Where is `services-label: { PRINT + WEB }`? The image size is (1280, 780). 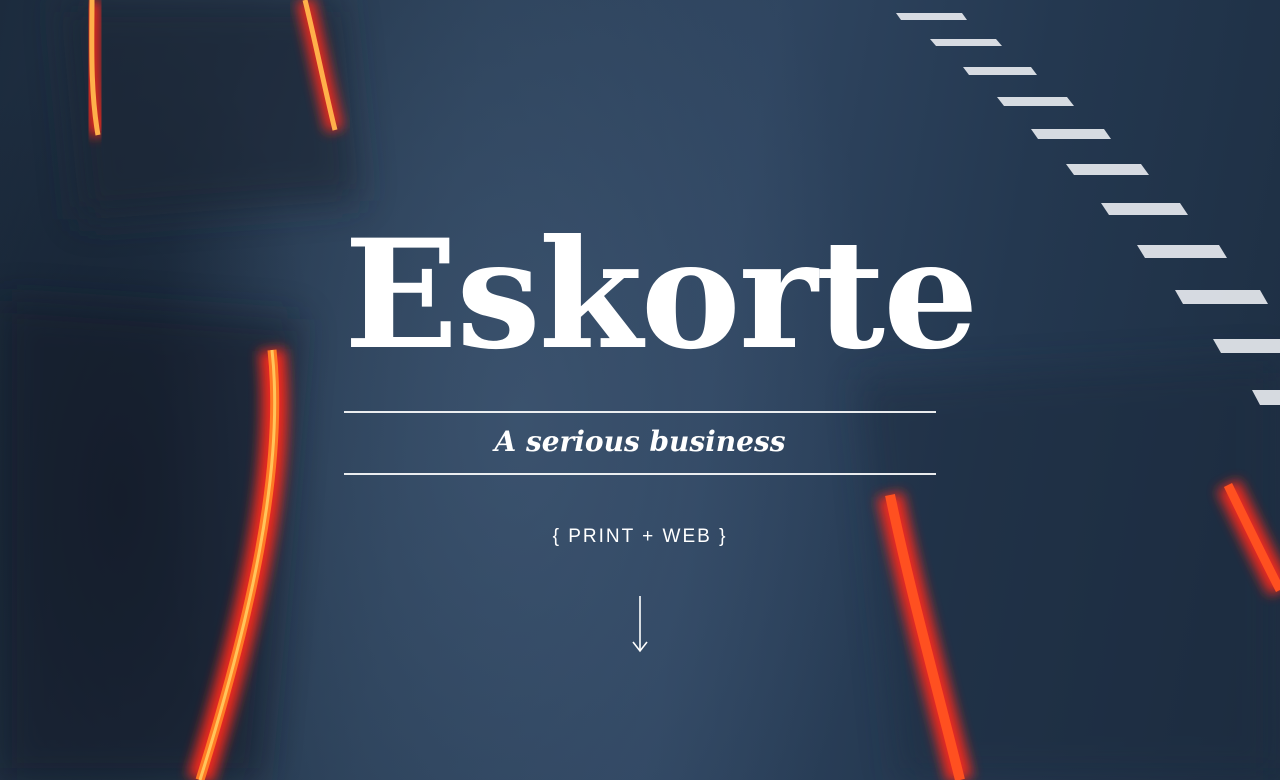
services-label: { PRINT + WEB } is located at coordinates (640, 536).